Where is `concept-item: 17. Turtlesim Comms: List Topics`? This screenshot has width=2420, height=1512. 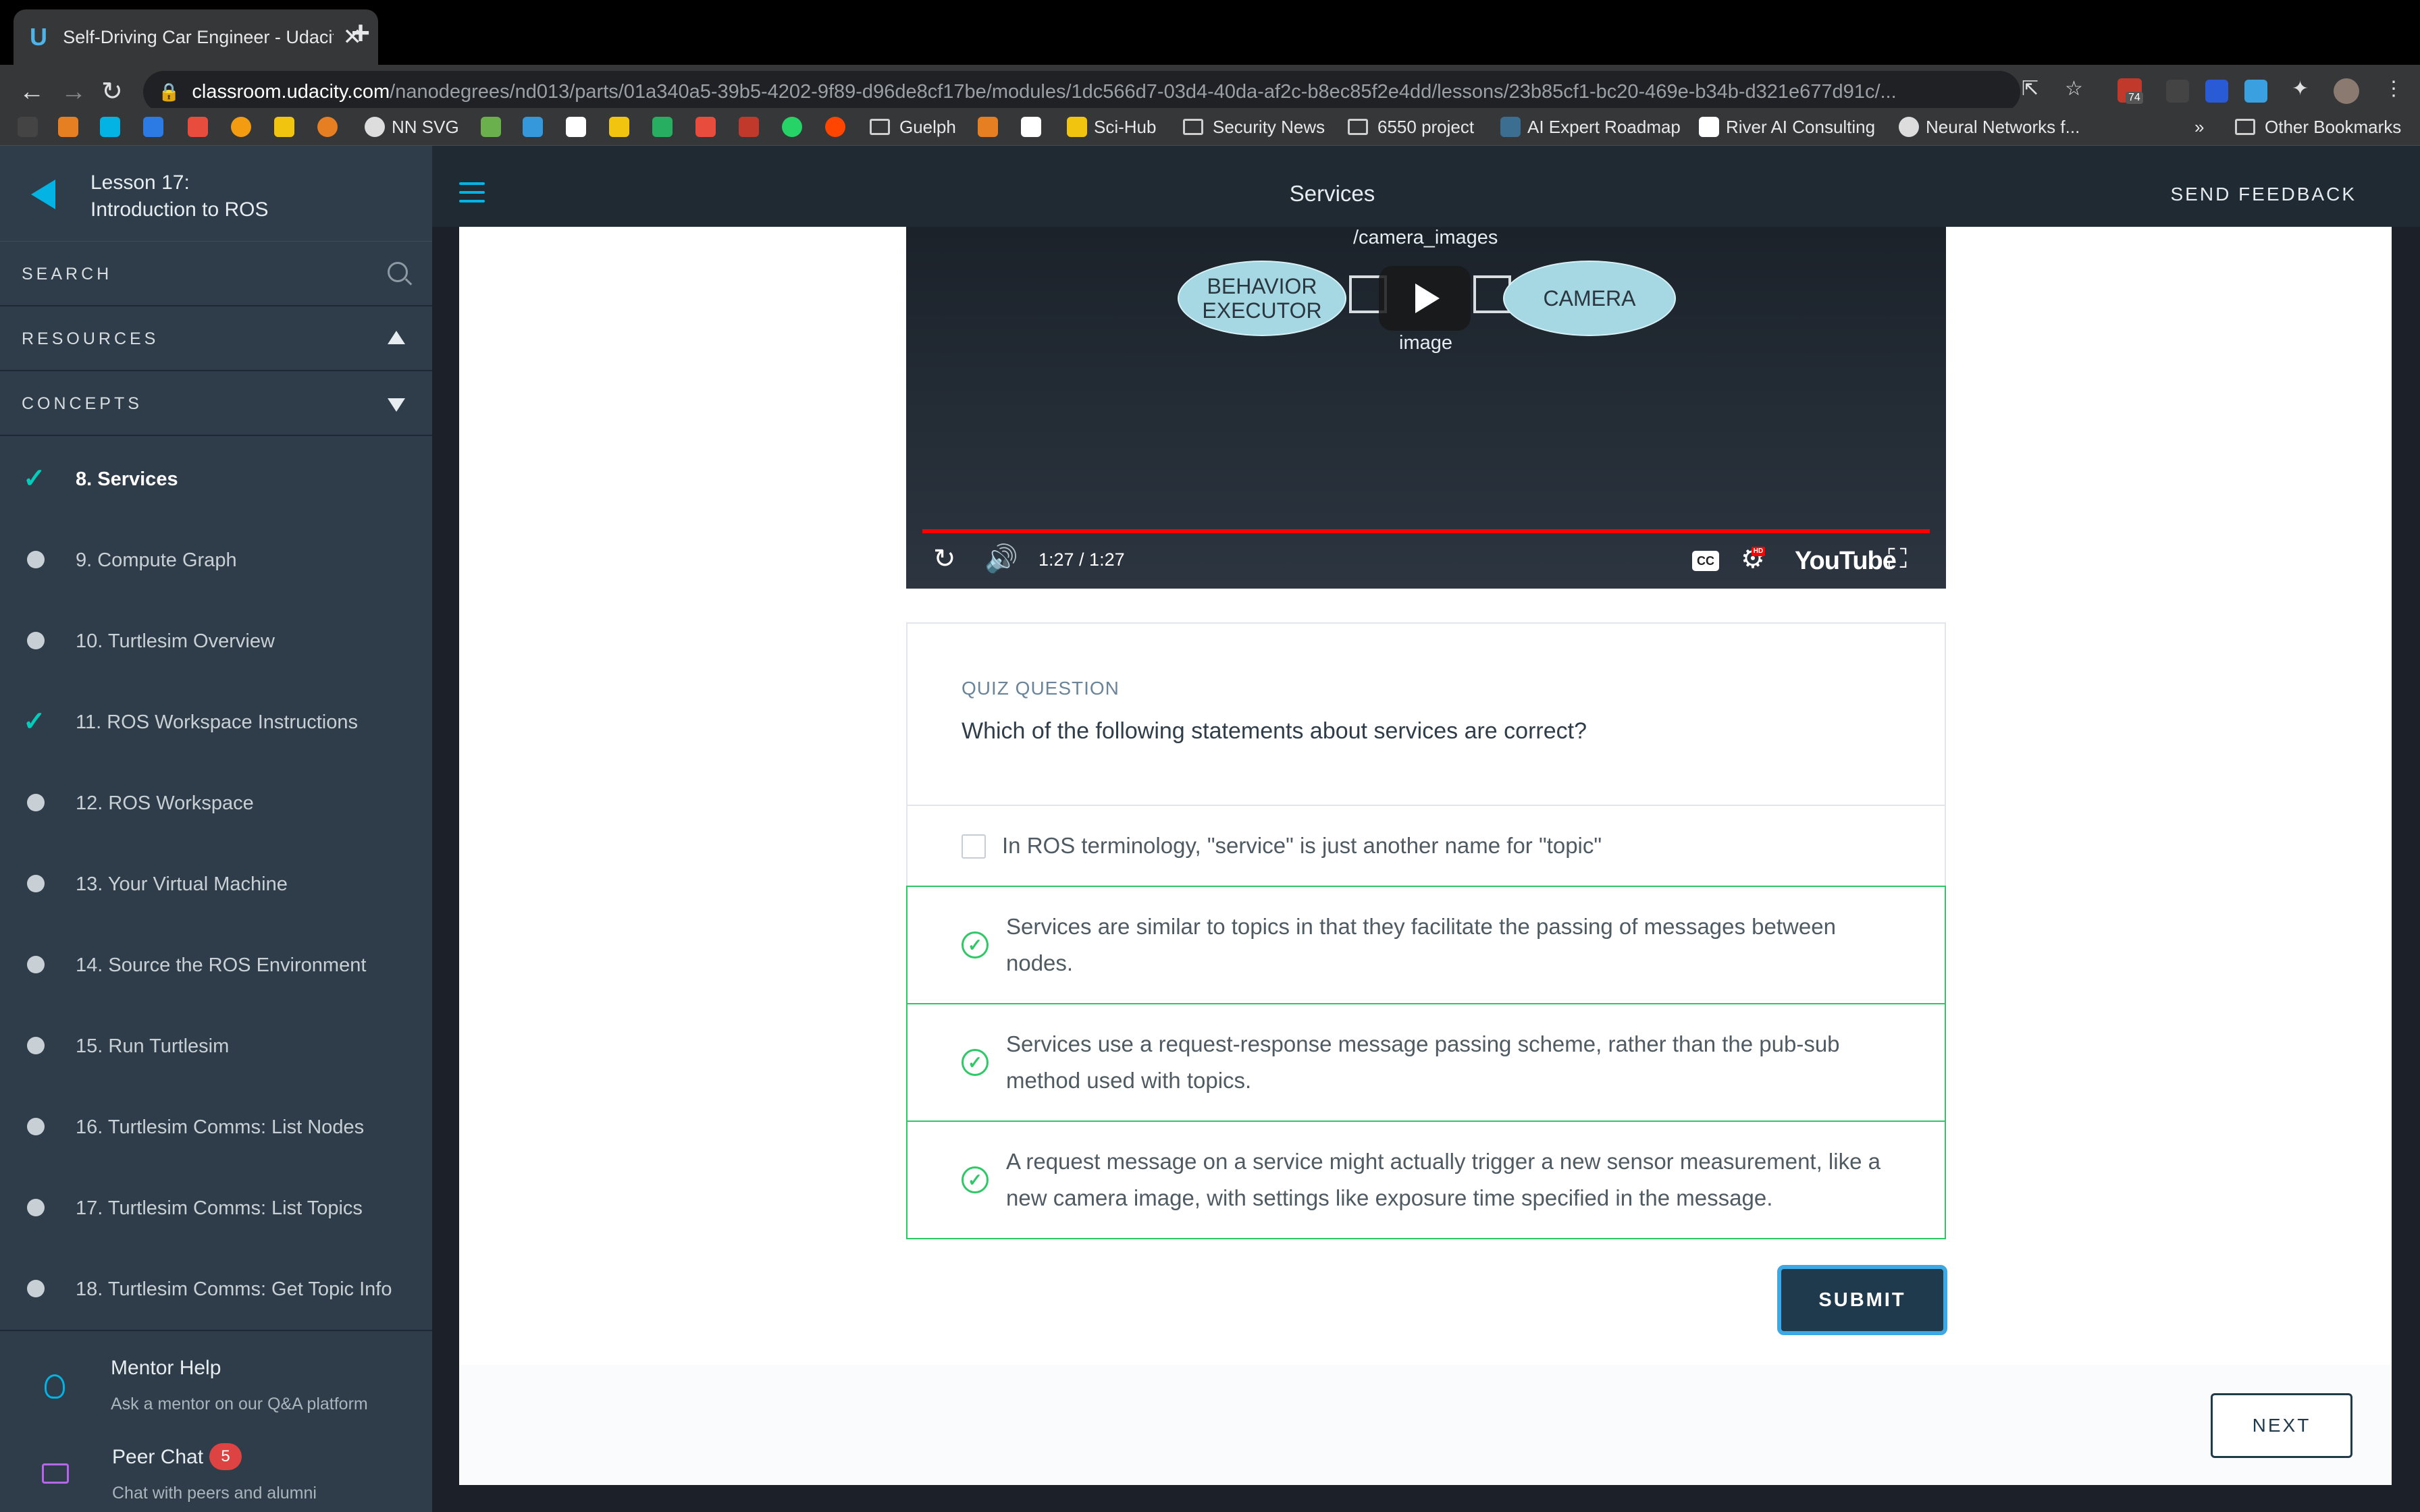
concept-item: 17. Turtlesim Comms: List Topics is located at coordinates (216, 1208).